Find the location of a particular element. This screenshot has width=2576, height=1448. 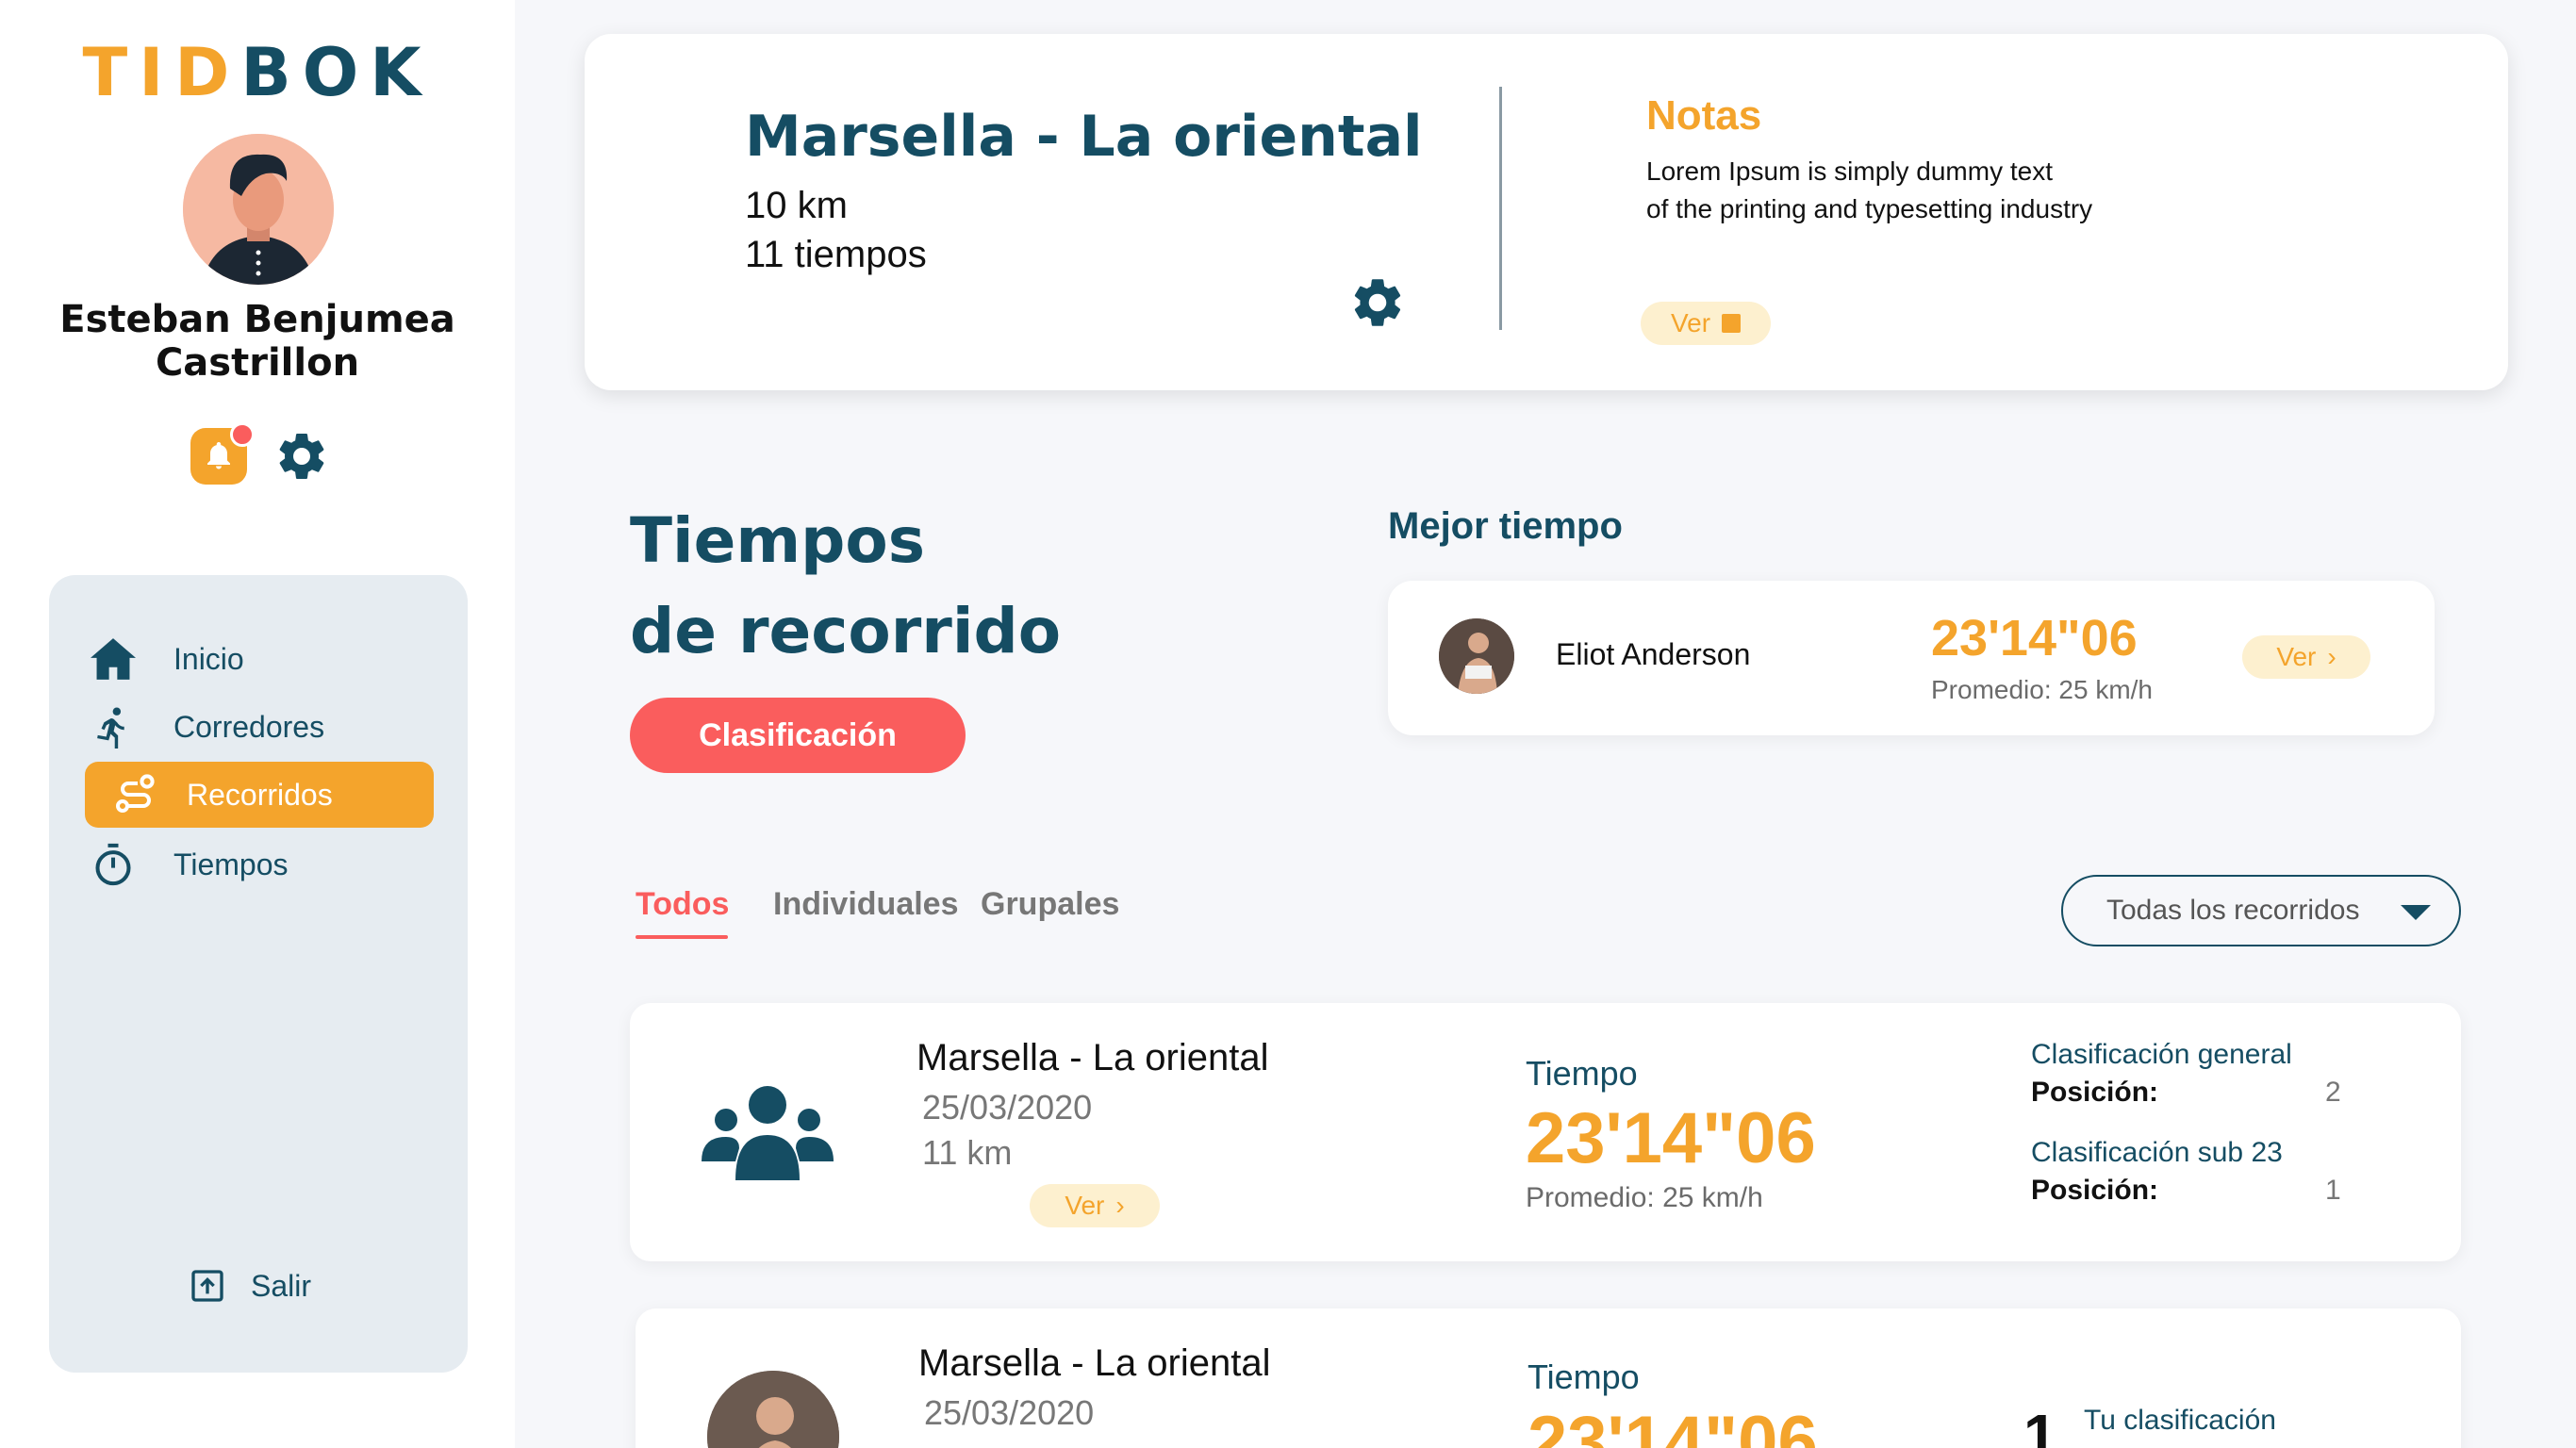

notes-view-button: Ver is located at coordinates (1706, 323).